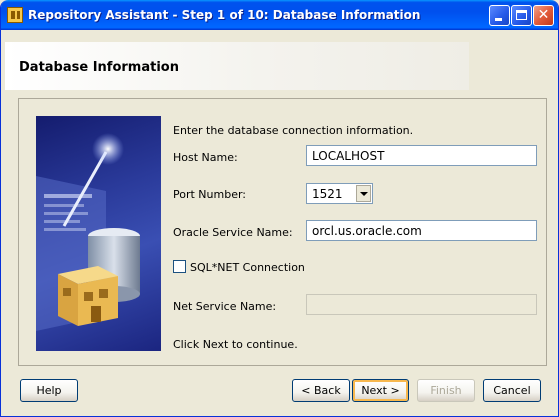 This screenshot has height=417, width=559. Describe the element at coordinates (512, 390) in the screenshot. I see `cancel-button: Cancel` at that location.